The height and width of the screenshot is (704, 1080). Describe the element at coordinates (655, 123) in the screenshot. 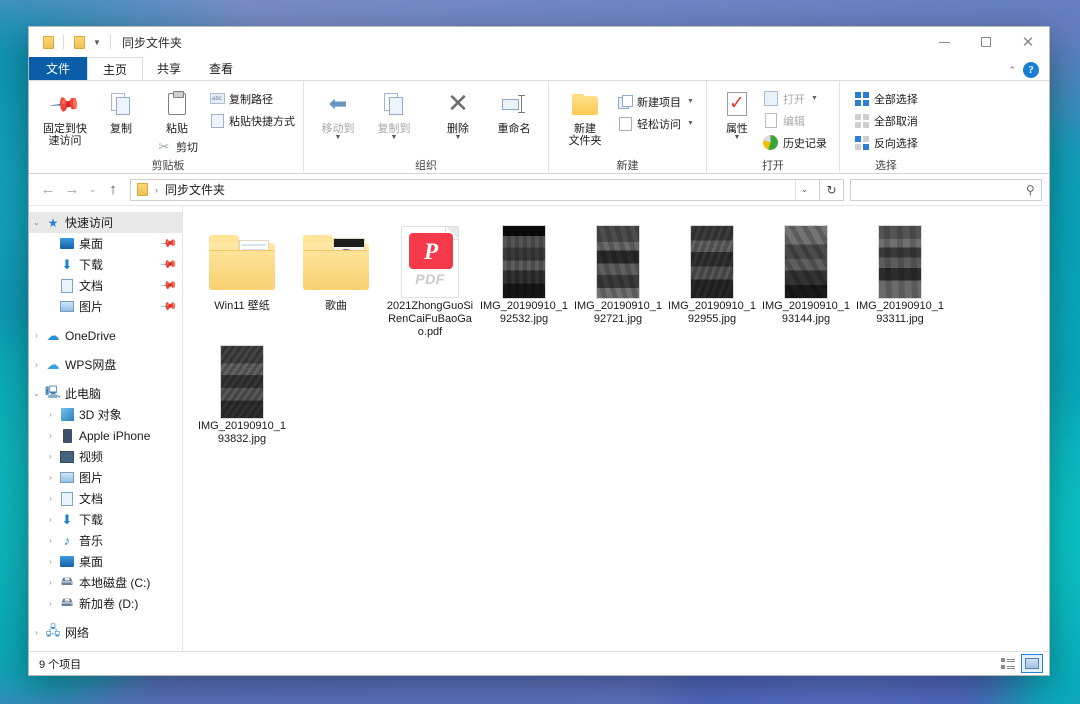

I see `easy-access-button: 轻松访问 ▼` at that location.